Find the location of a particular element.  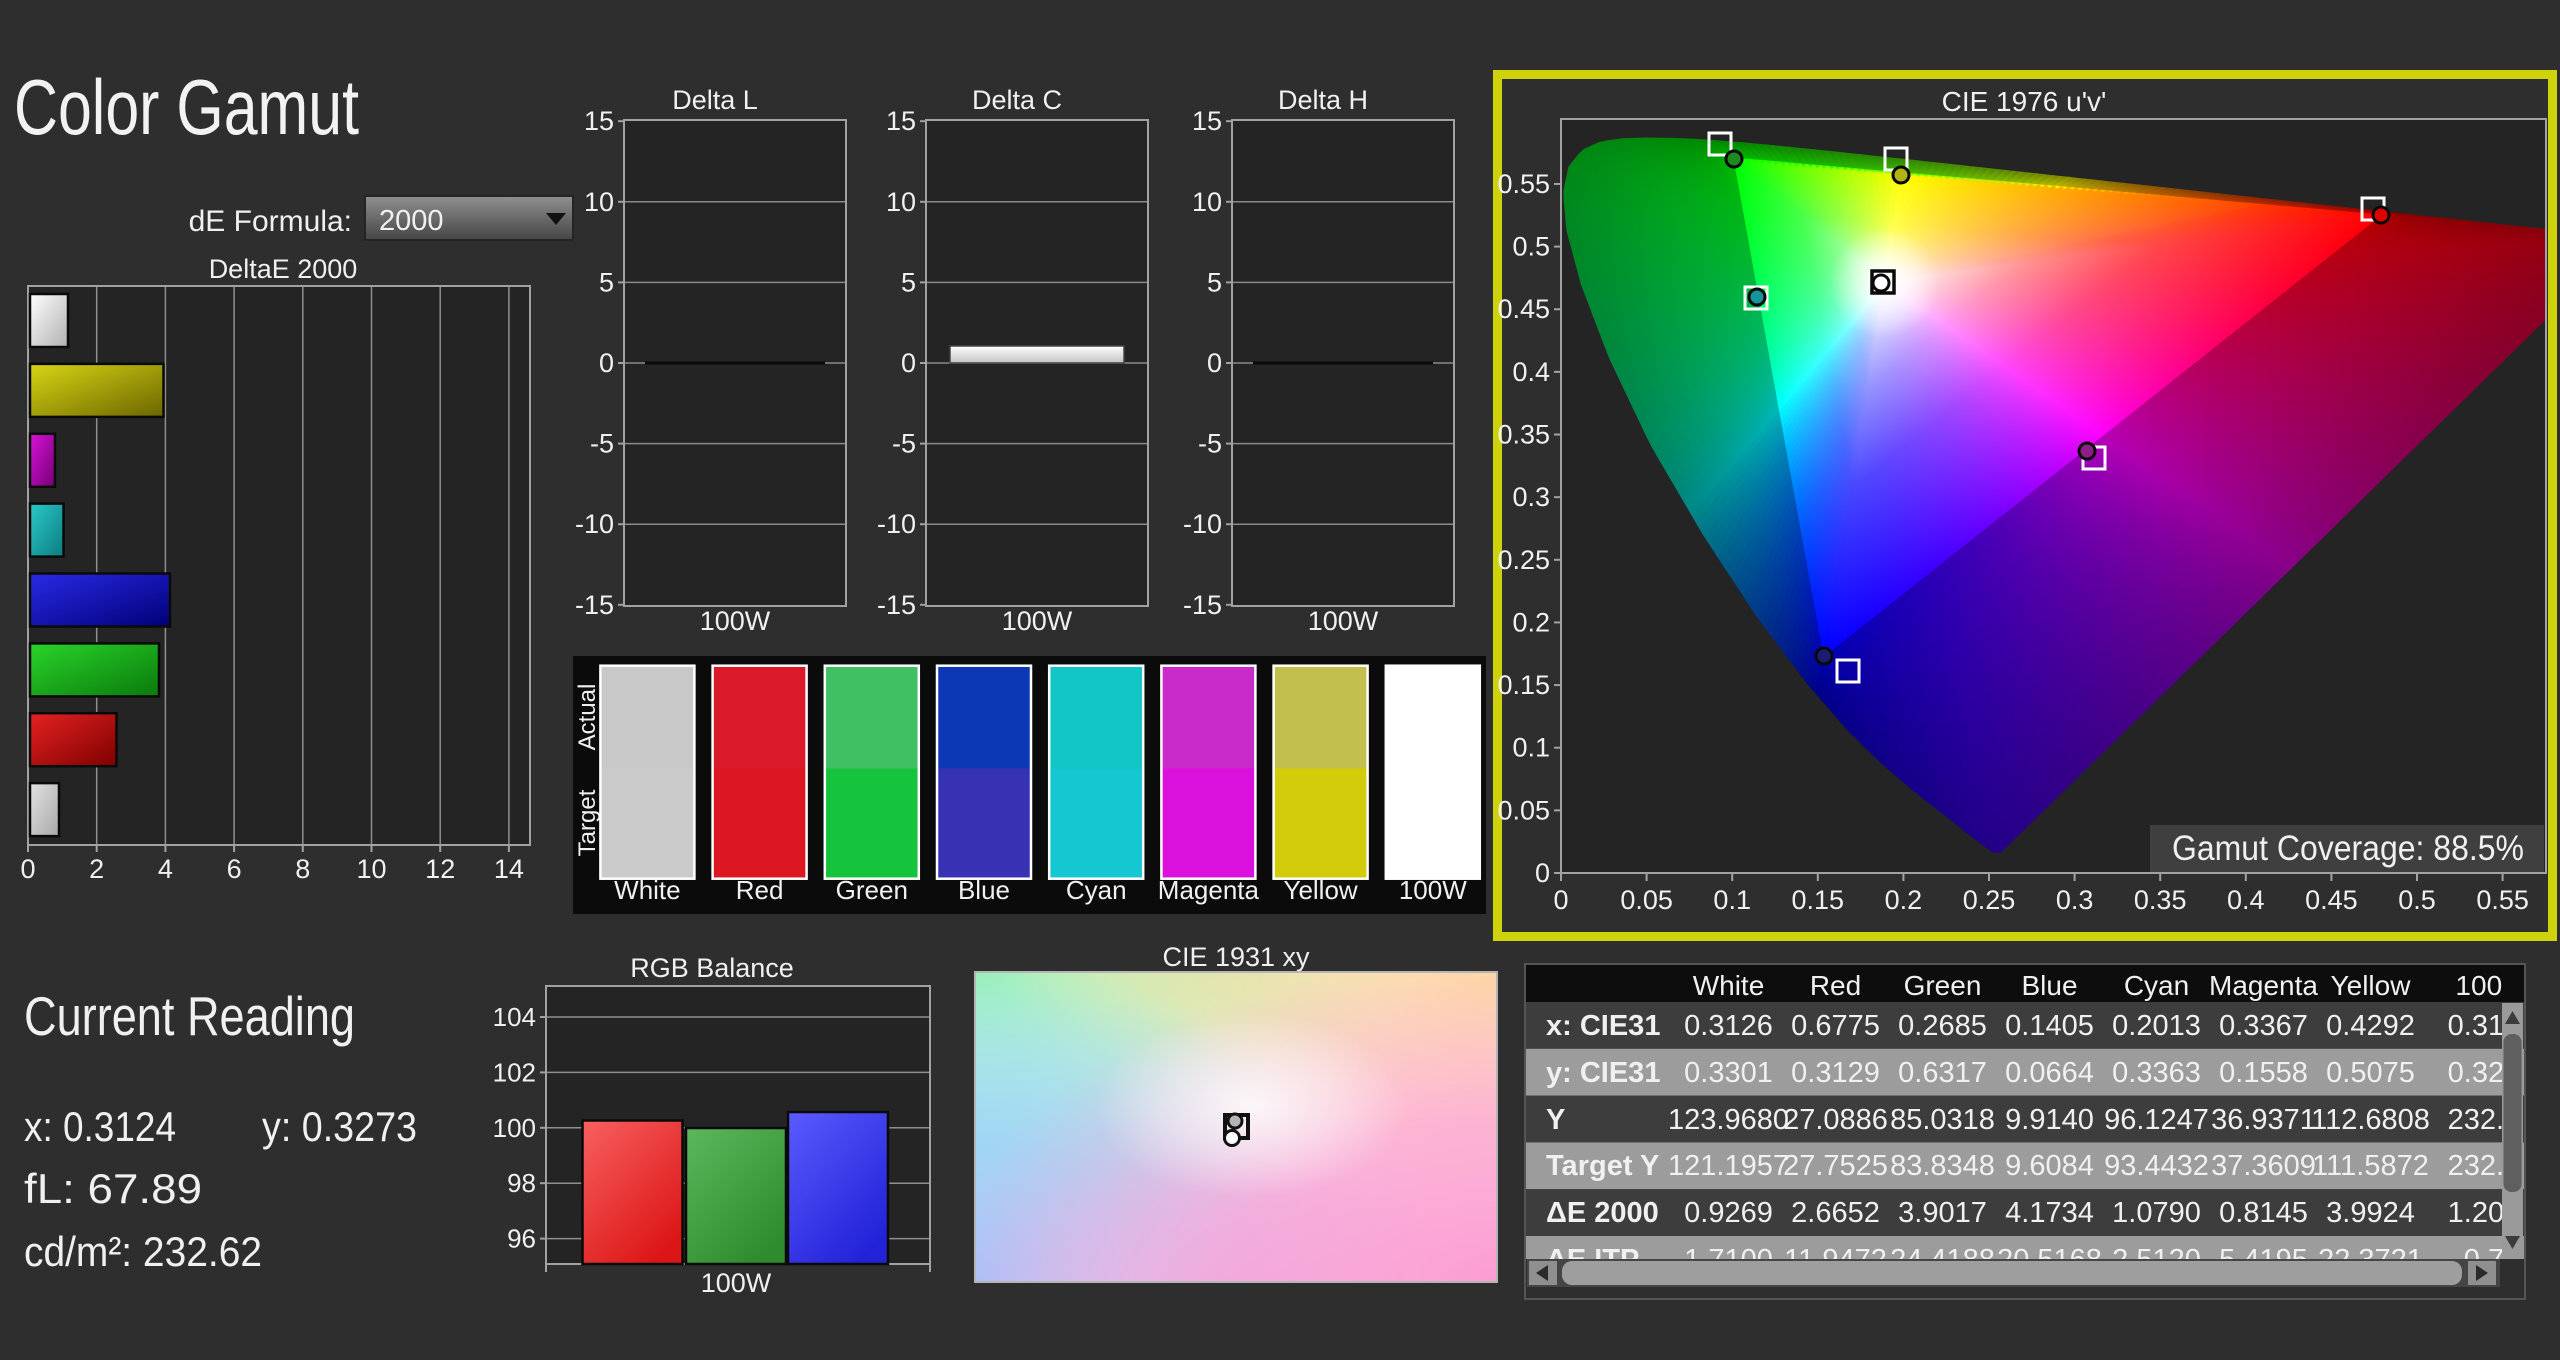

svg-text: RGB Balance is located at coordinates (712, 968).